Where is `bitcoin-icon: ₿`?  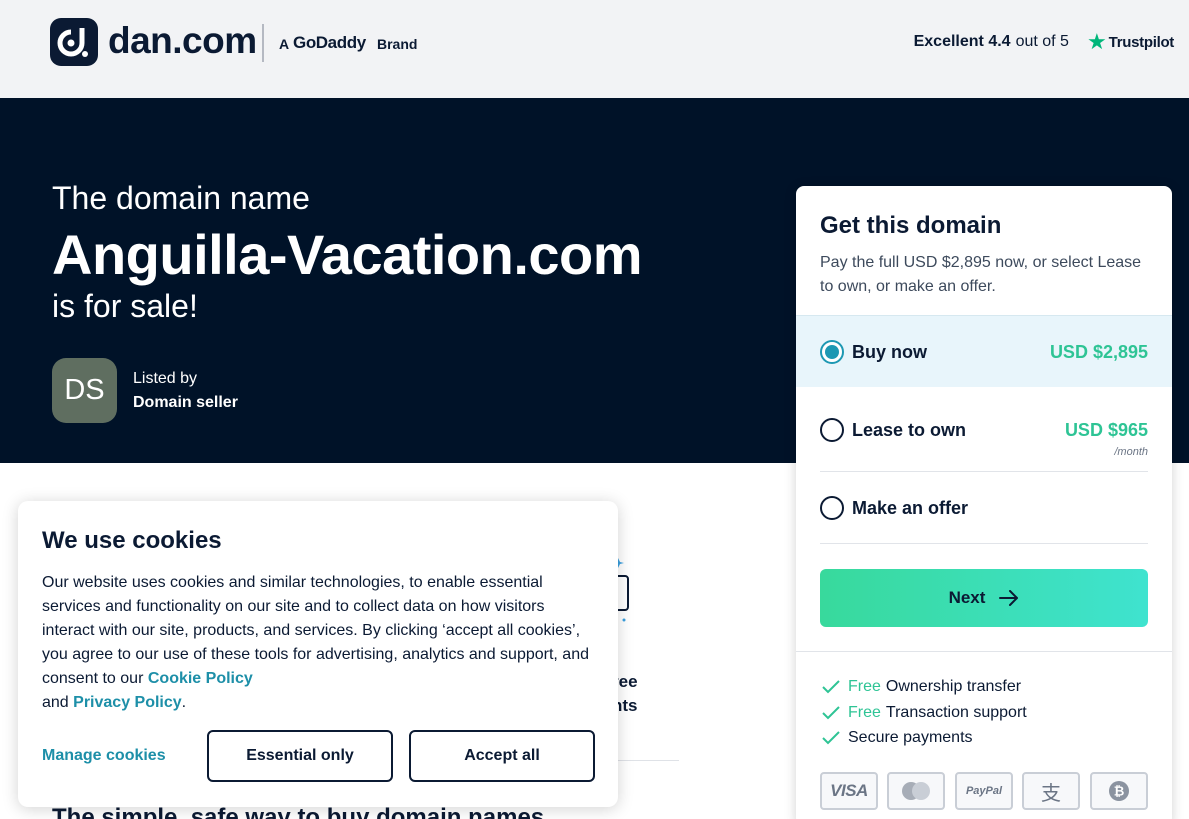 bitcoin-icon: ₿ is located at coordinates (1119, 791).